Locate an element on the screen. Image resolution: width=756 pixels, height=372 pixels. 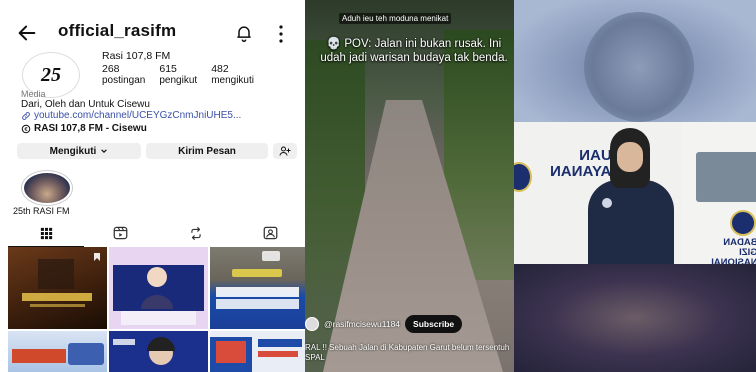
tab-reels is located at coordinates (120, 233).